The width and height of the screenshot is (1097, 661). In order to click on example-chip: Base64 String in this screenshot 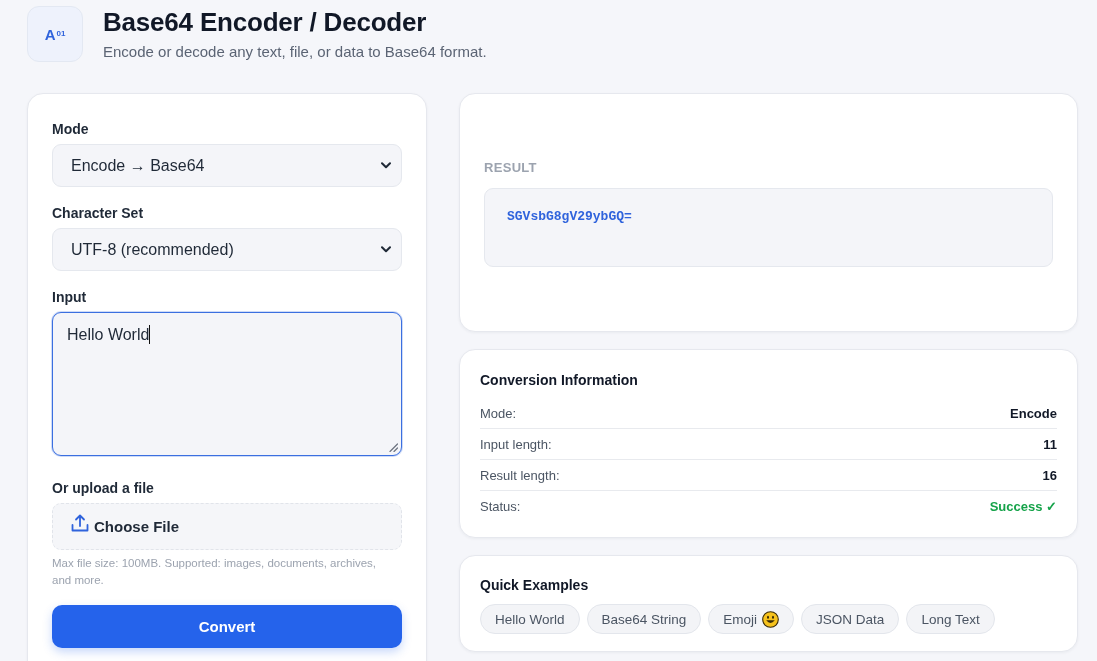, I will do `click(644, 619)`.